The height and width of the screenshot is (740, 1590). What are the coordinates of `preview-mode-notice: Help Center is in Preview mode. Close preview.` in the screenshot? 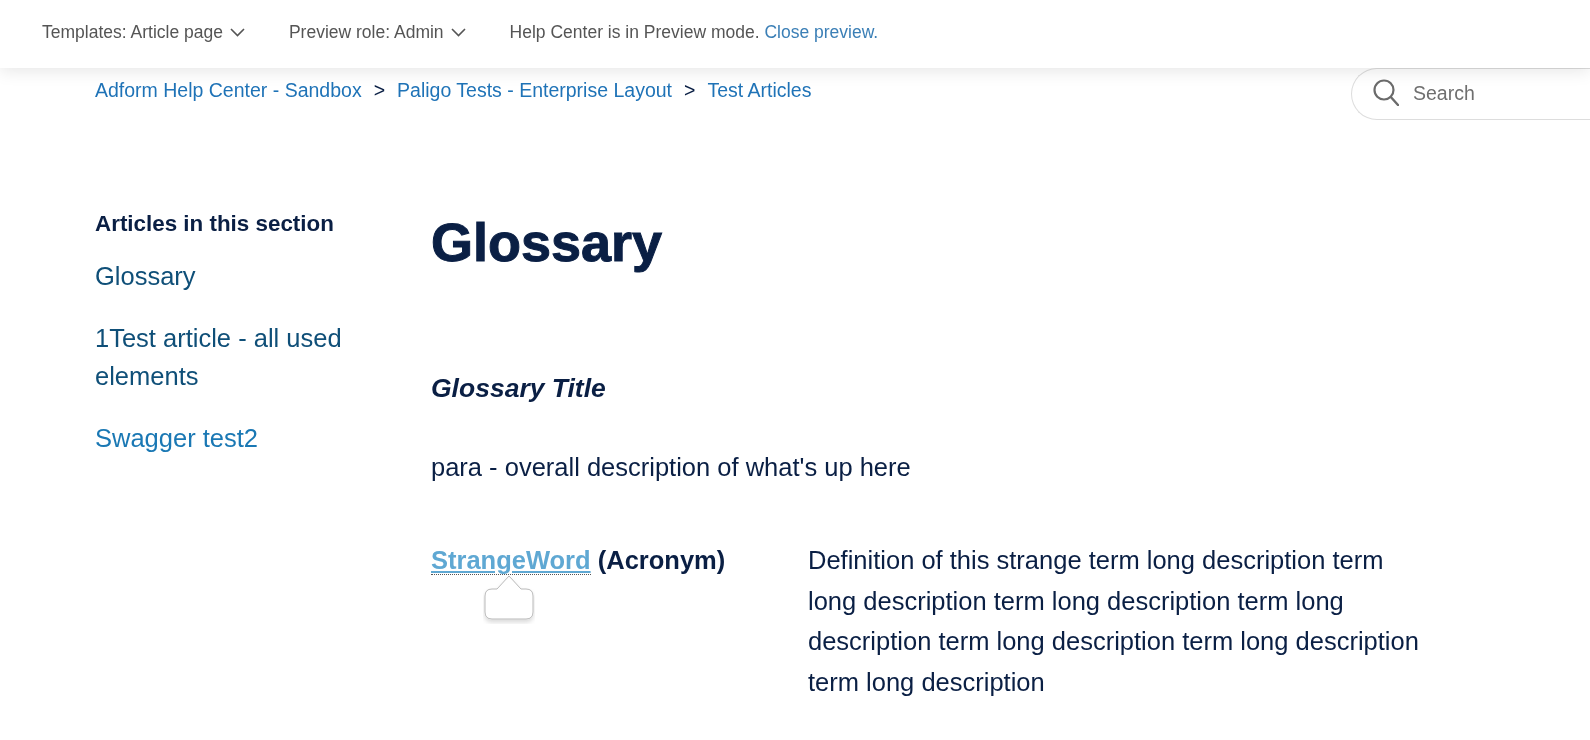 It's located at (694, 32).